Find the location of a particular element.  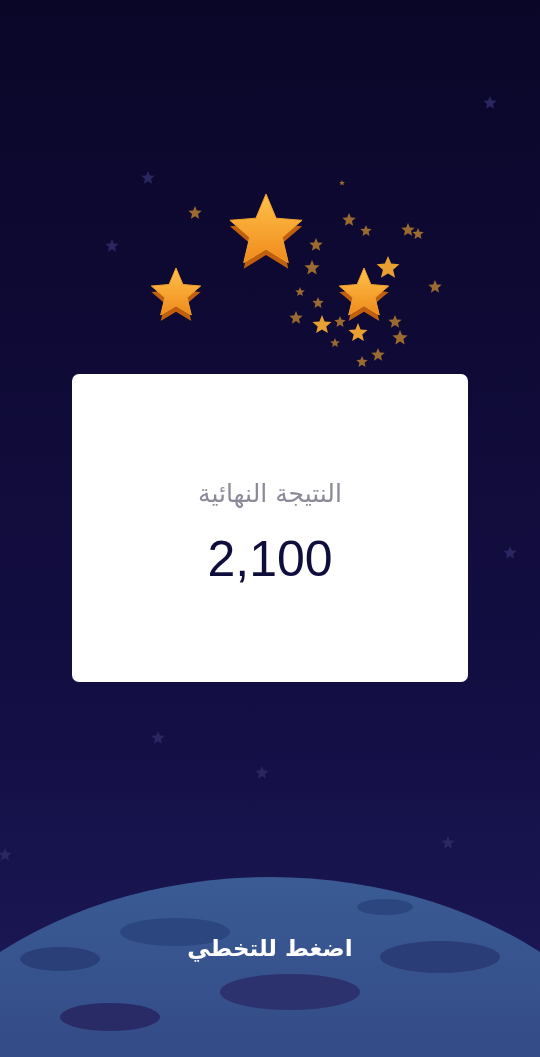

skip-prompt: اضغط للتخطي is located at coordinates (270, 948).